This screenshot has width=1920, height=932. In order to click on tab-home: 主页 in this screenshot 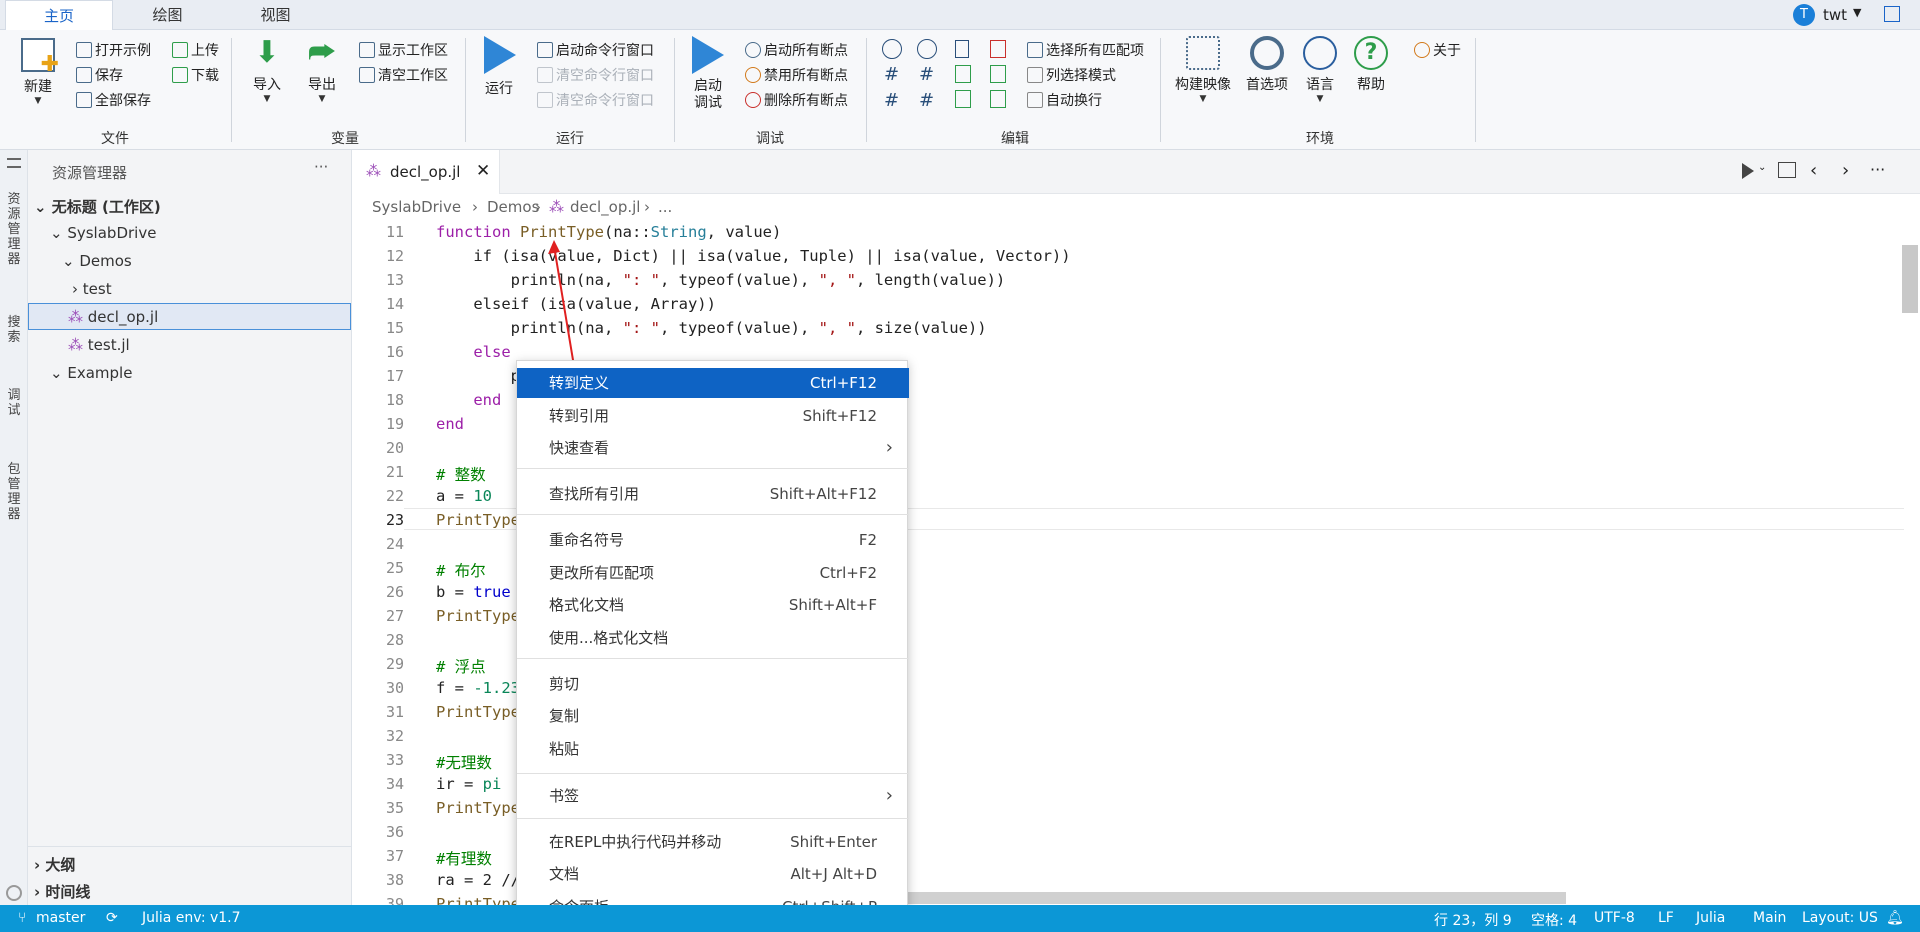, I will do `click(59, 15)`.